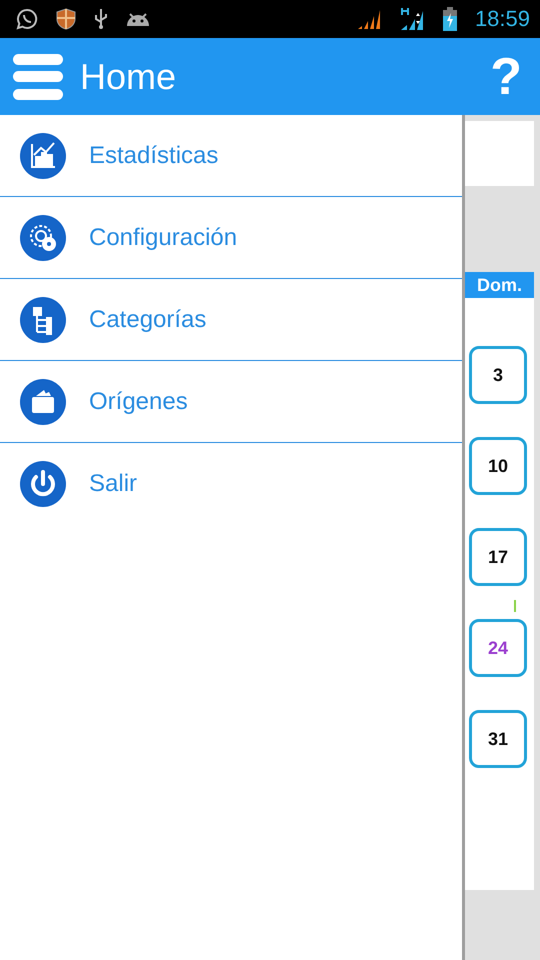 Image resolution: width=540 pixels, height=960 pixels. What do you see at coordinates (129, 77) in the screenshot?
I see `app-title: Home` at bounding box center [129, 77].